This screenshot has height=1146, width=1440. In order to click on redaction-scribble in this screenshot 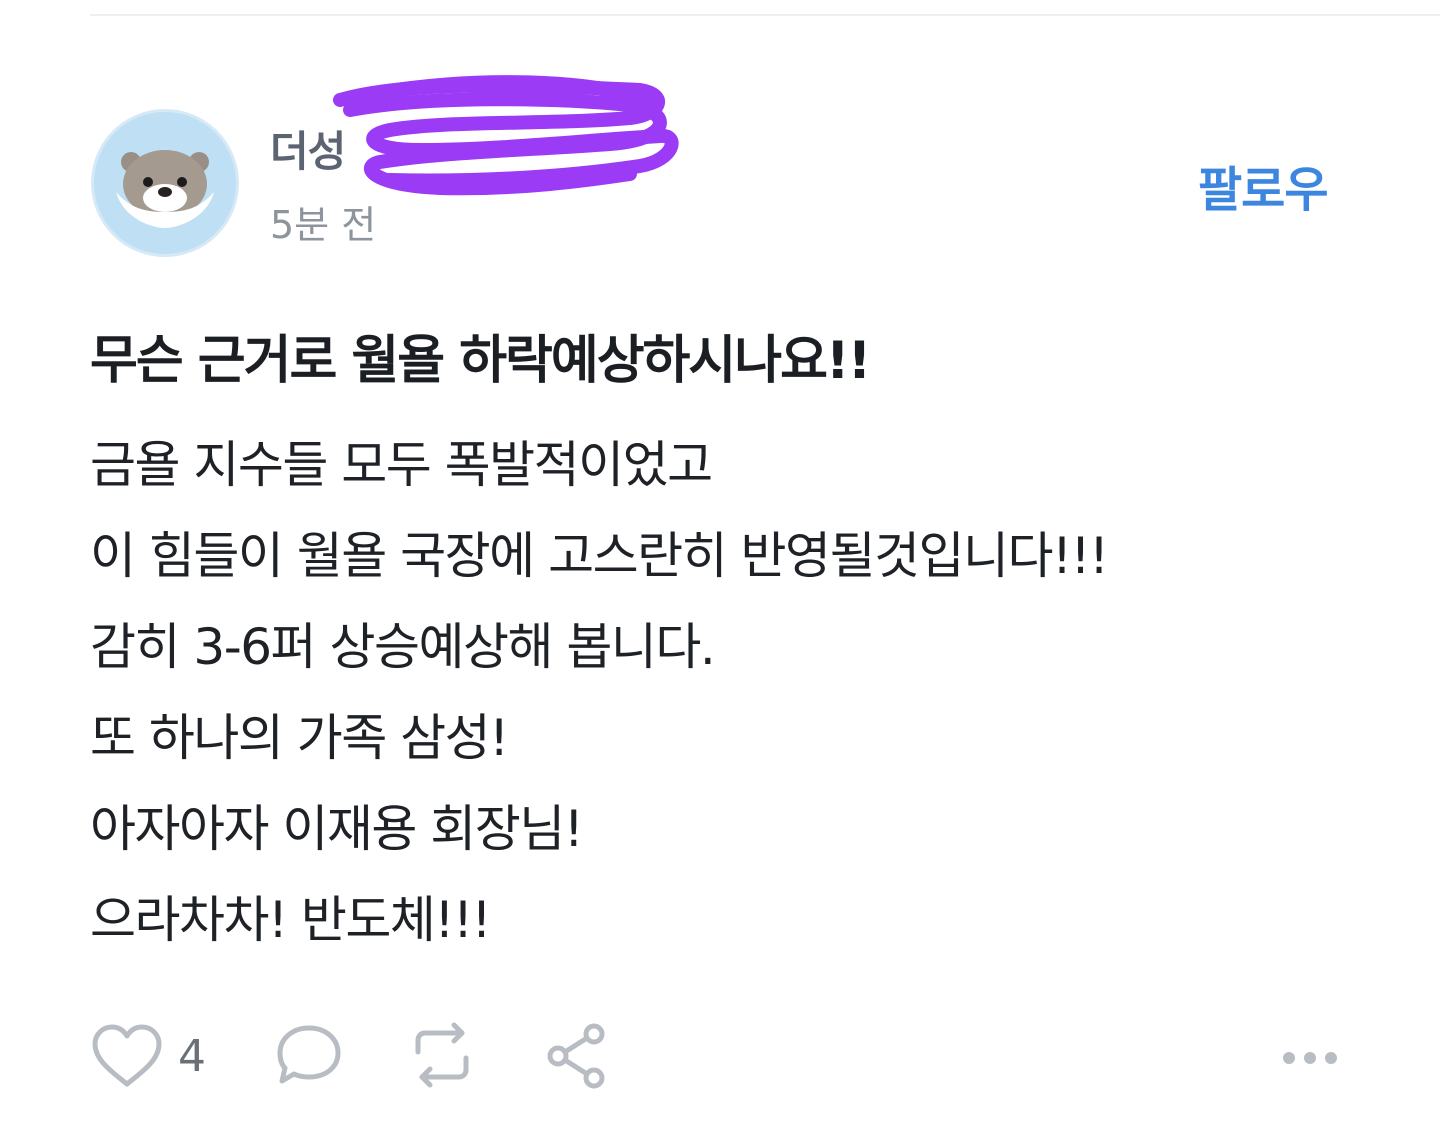, I will do `click(506, 135)`.